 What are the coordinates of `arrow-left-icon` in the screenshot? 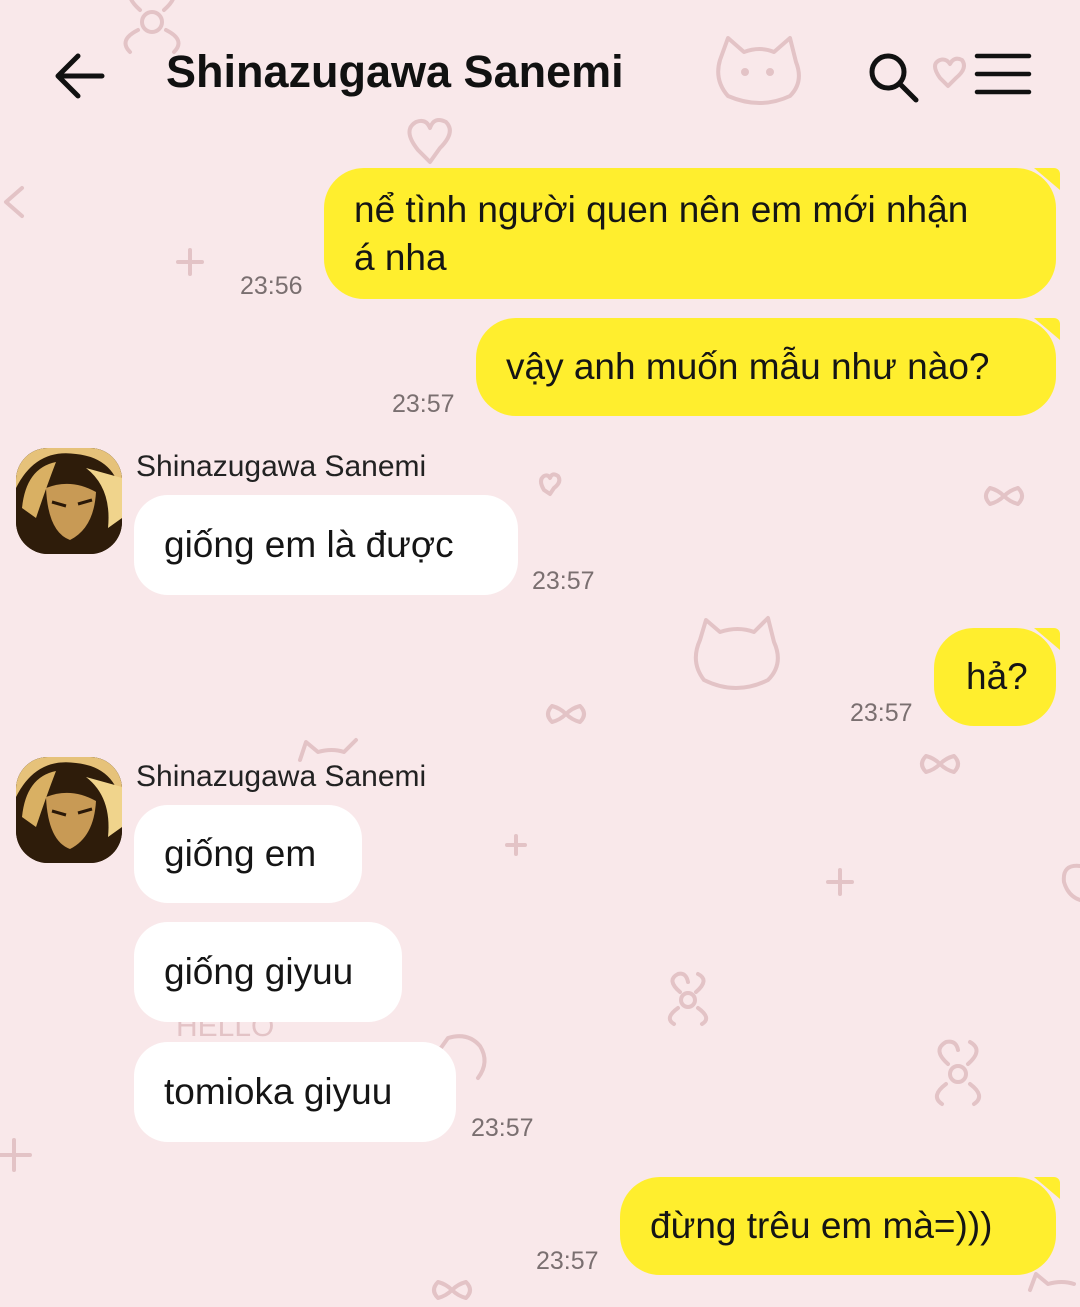 It's located at (80, 76).